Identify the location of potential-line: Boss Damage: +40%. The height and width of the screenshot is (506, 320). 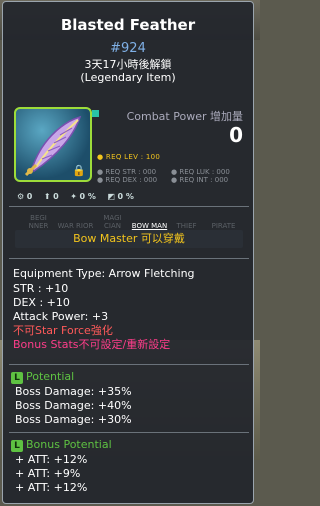
(73, 405).